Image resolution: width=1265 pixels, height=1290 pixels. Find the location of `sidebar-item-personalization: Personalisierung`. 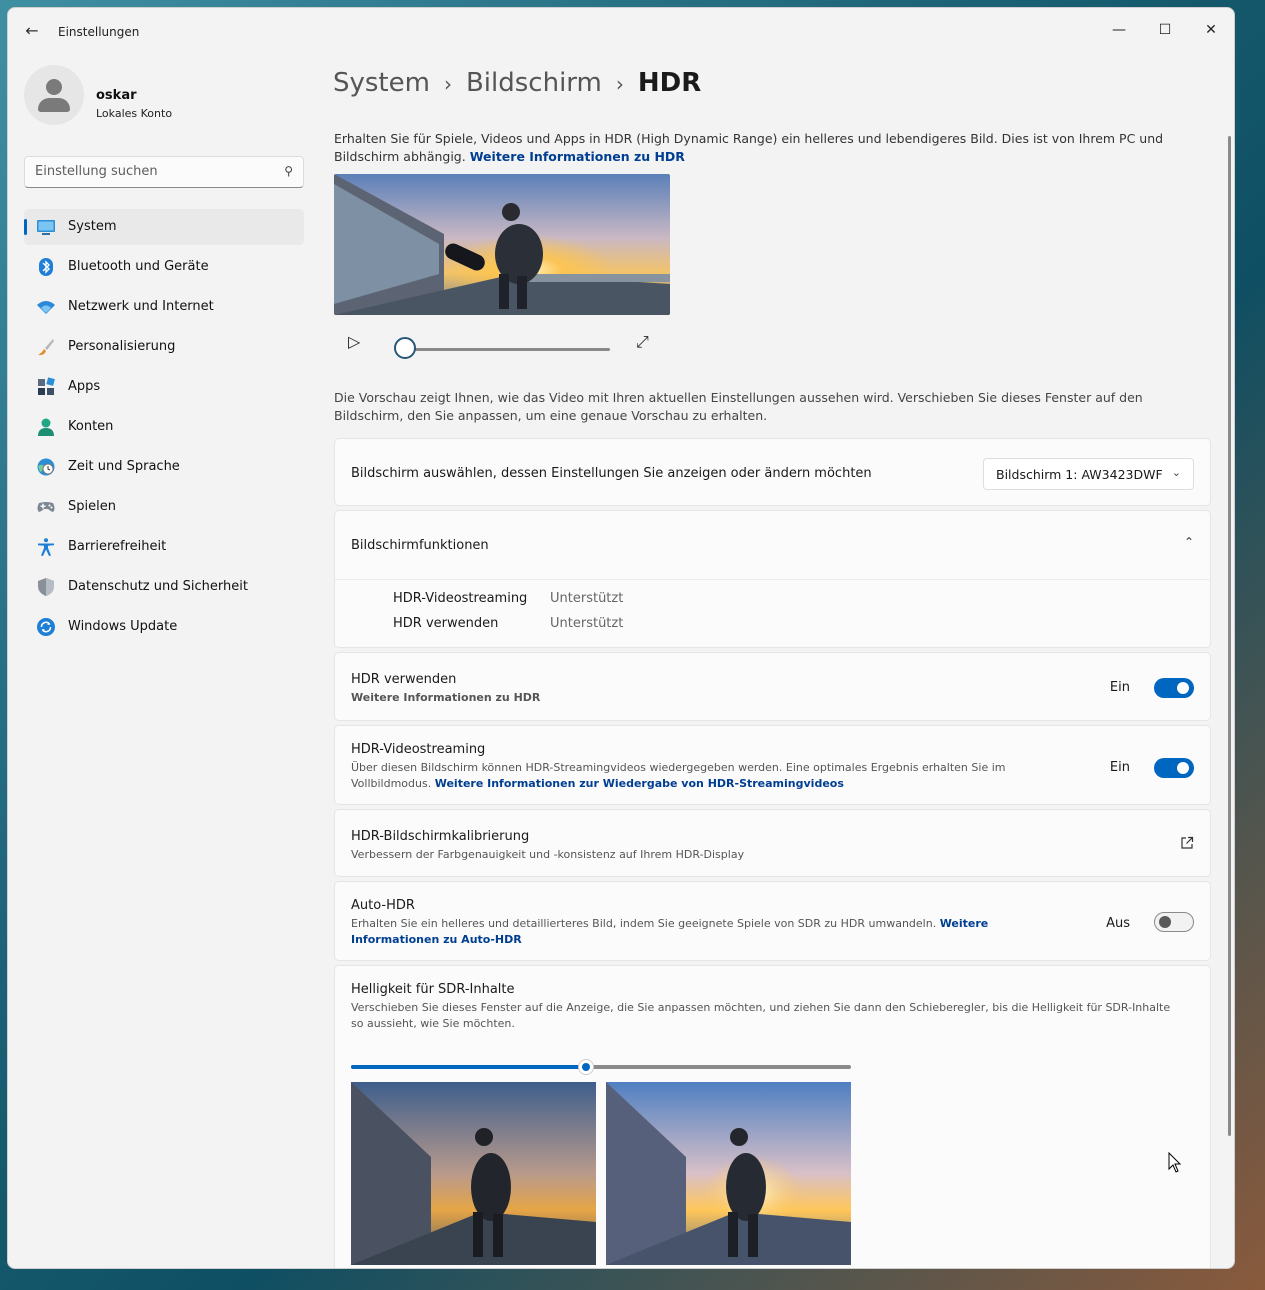

sidebar-item-personalization: Personalisierung is located at coordinates (164, 347).